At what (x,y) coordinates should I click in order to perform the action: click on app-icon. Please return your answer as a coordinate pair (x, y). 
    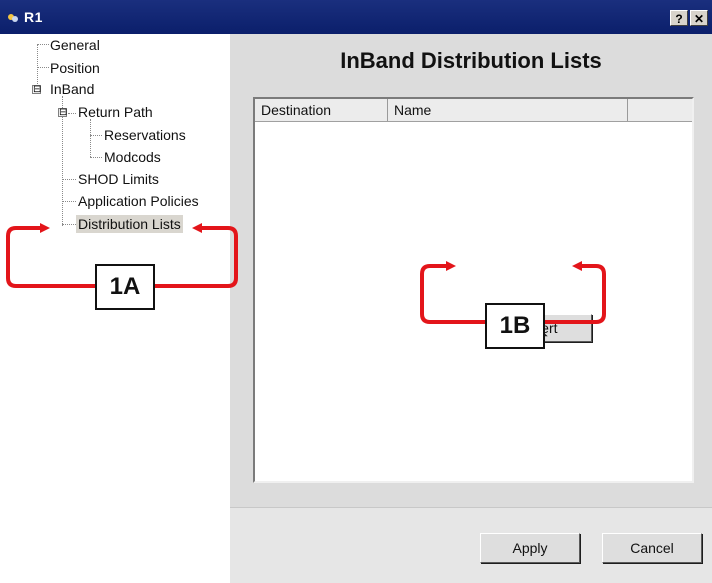
    Looking at the image, I should click on (13, 18).